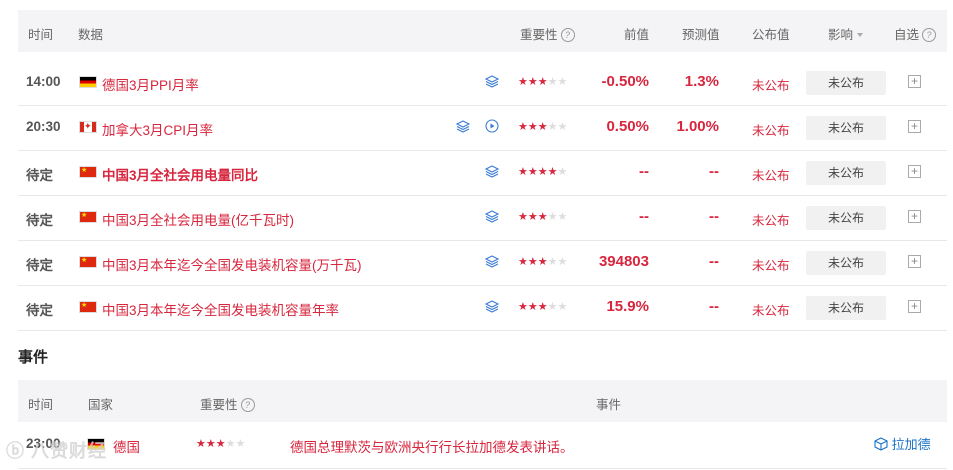 The image size is (953, 470). What do you see at coordinates (101, 405) in the screenshot?
I see `events-col-country: 国家` at bounding box center [101, 405].